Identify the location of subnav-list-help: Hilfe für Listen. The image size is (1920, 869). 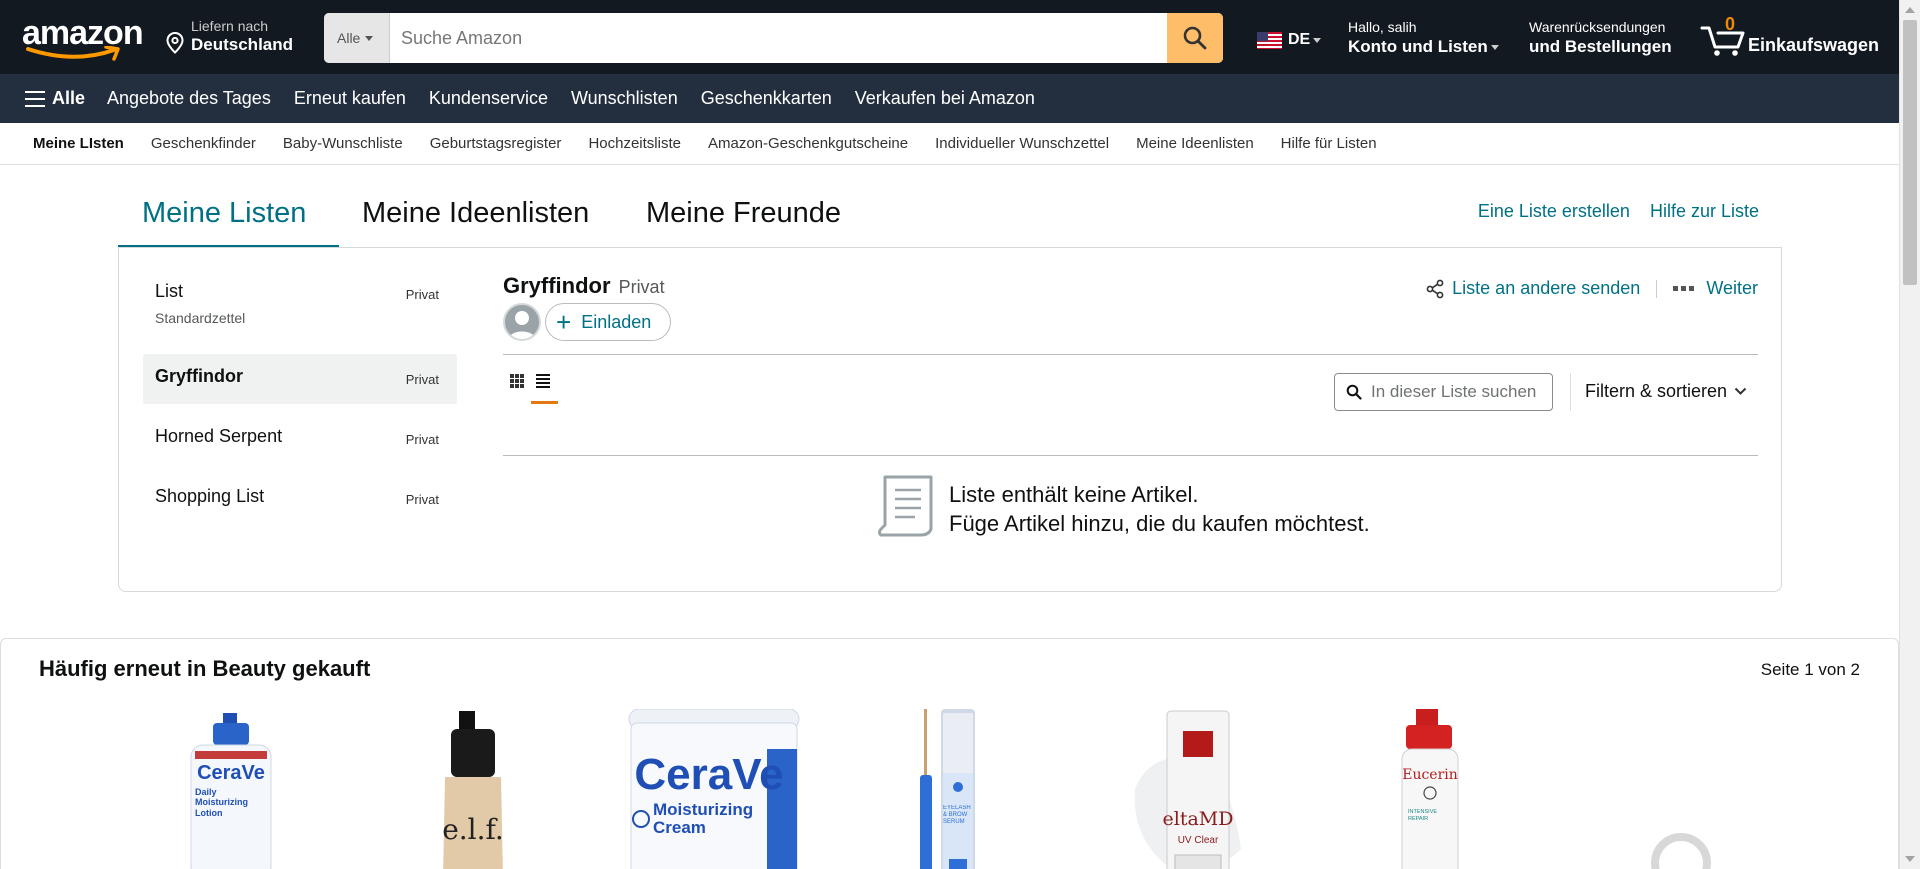
(1329, 143).